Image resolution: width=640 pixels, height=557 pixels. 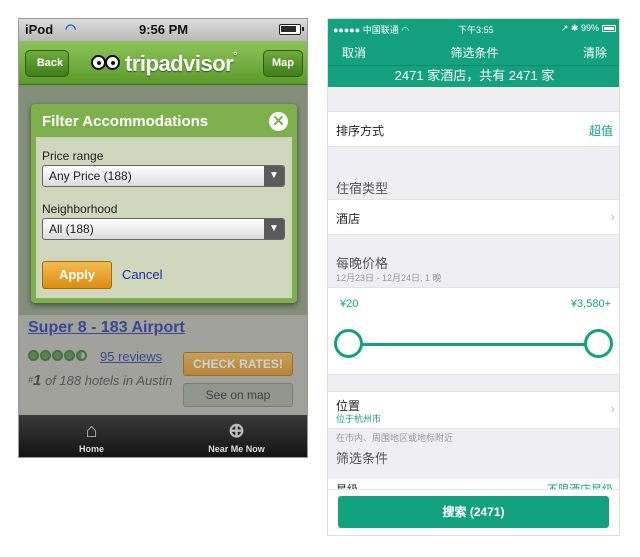 What do you see at coordinates (371, 30) in the screenshot?
I see `carrier-label: ●●●●● 中国联通 ◠` at bounding box center [371, 30].